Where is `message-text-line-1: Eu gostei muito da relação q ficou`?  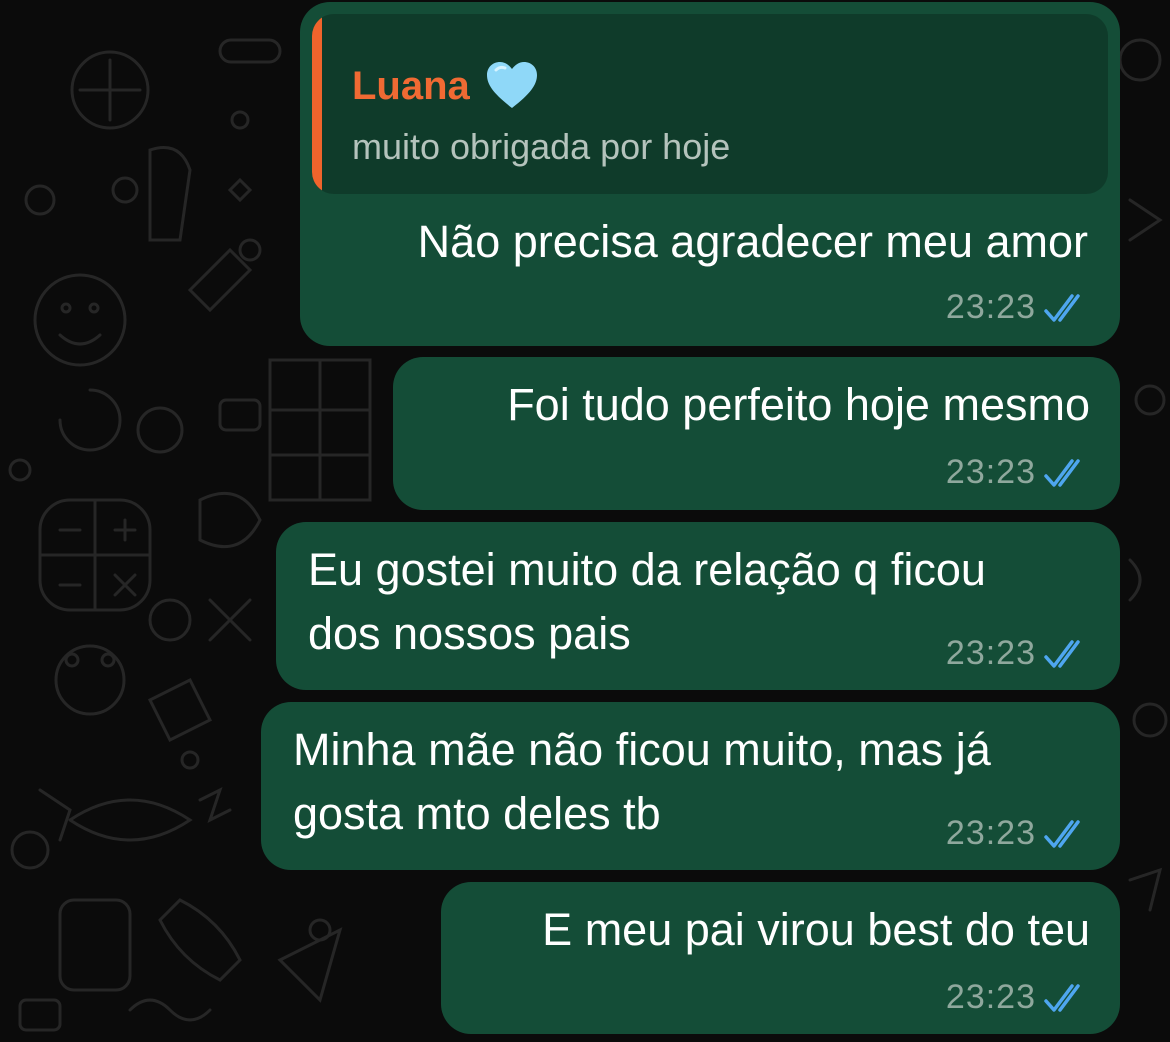
message-text-line-1: Eu gostei muito da relação q ficou is located at coordinates (647, 569).